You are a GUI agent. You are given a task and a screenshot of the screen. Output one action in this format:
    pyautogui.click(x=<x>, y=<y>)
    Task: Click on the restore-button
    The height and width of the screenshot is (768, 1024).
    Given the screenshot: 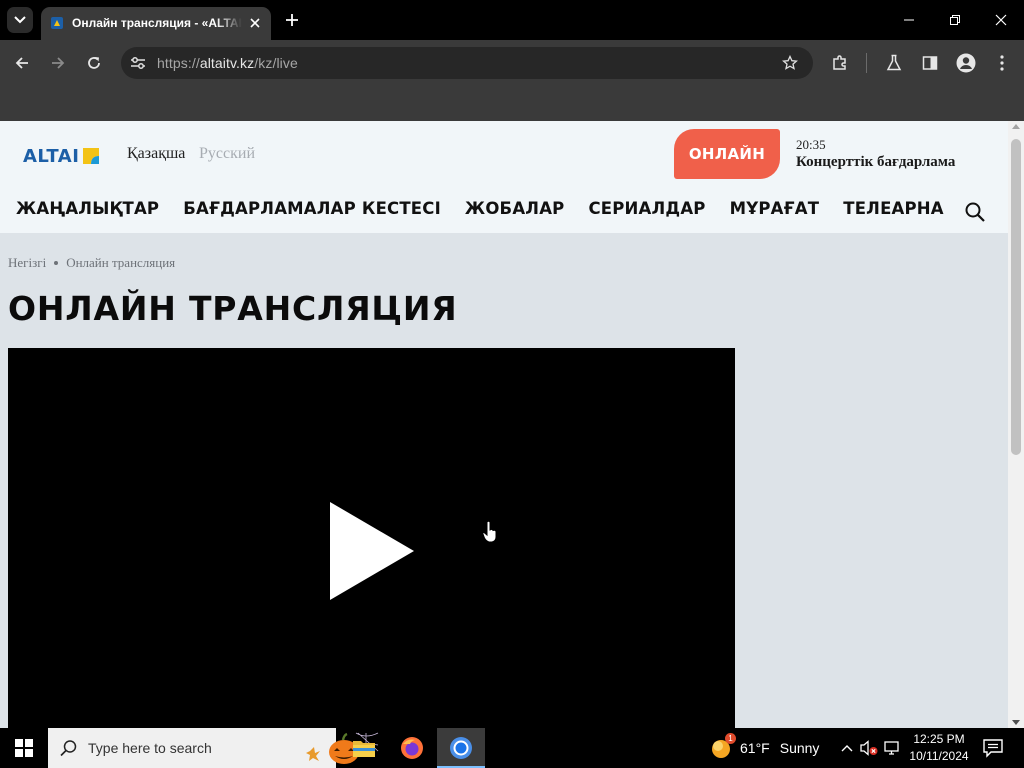 What is the action you would take?
    pyautogui.click(x=955, y=20)
    